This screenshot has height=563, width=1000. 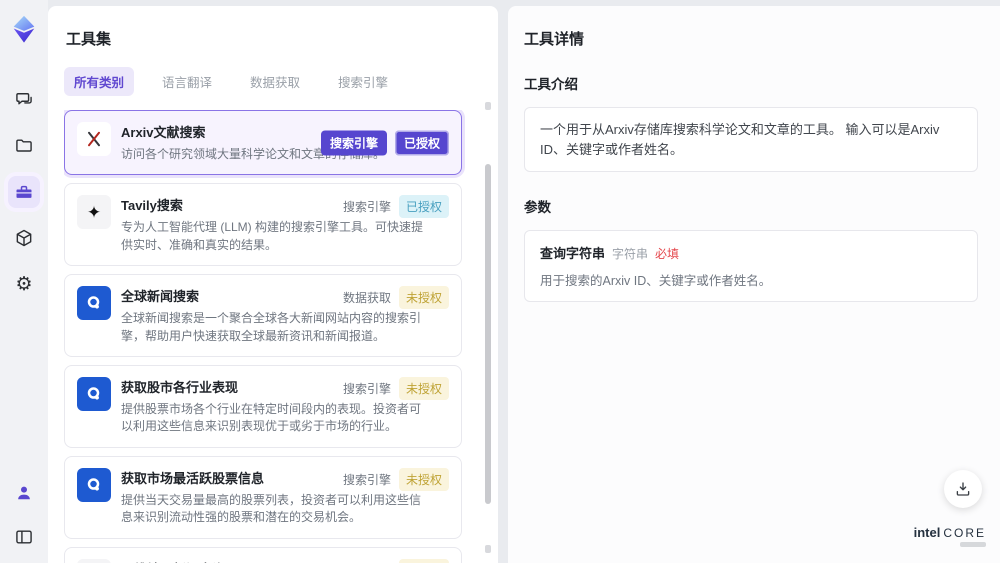 I want to click on tab-all-categories: 所有类别, so click(x=99, y=81).